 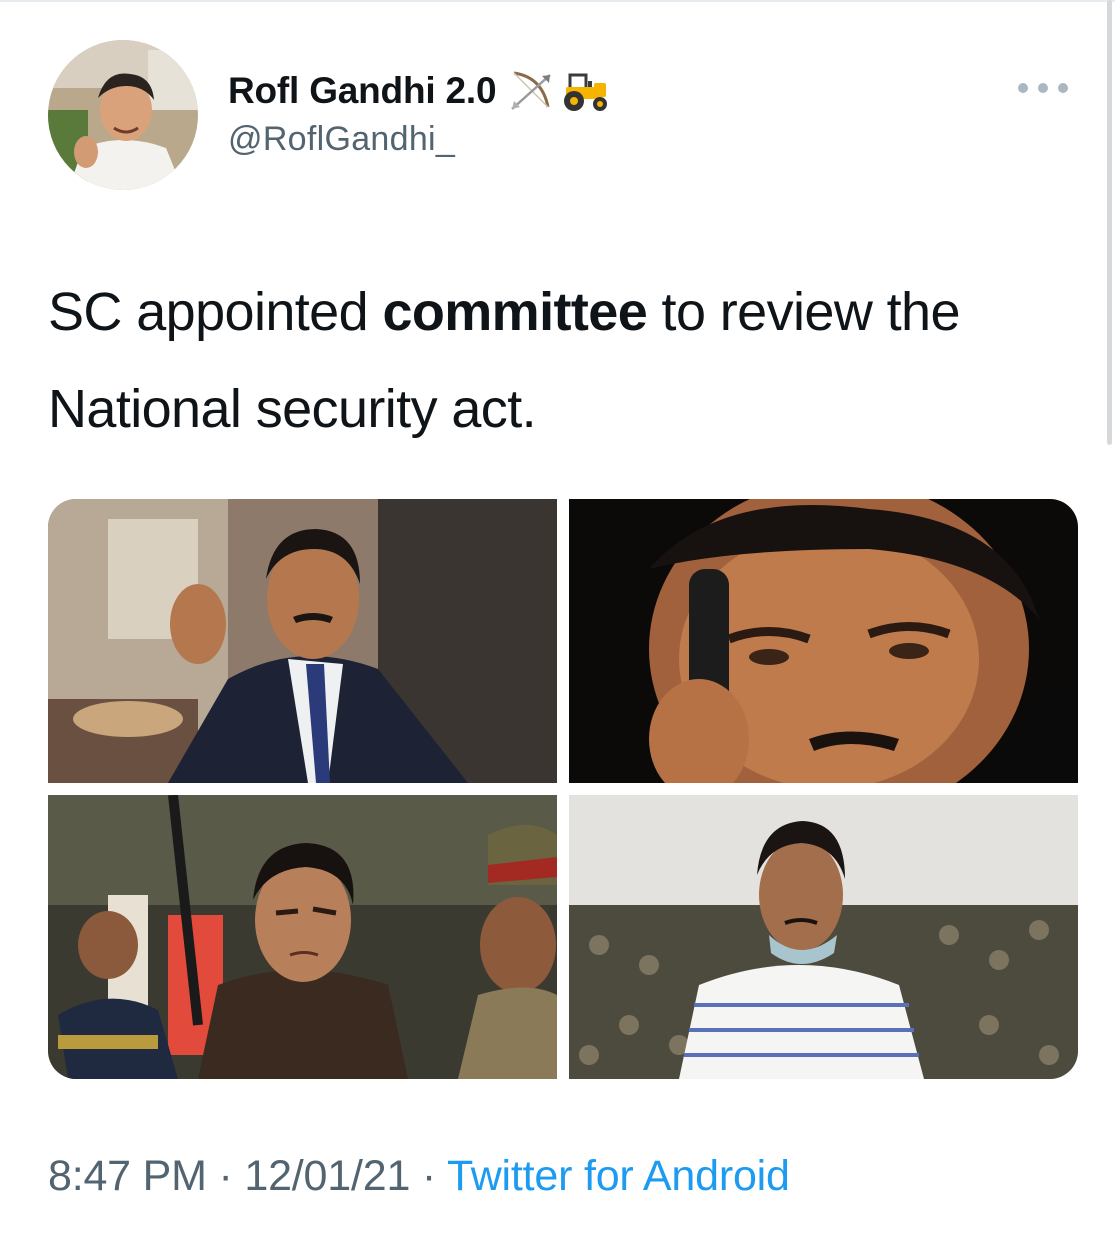 I want to click on display-name-row: Rofl Gandhi 2.0, so click(x=420, y=91).